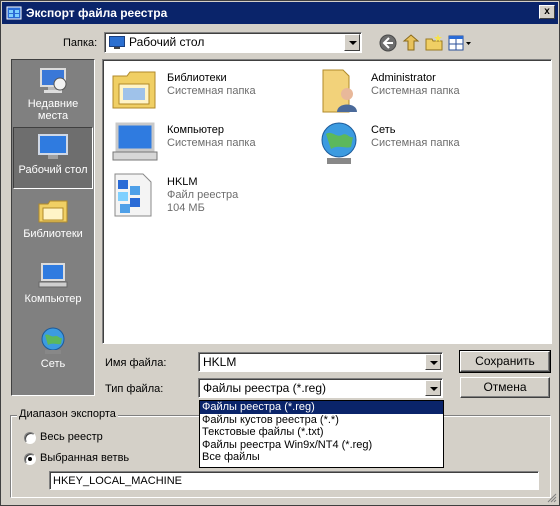 This screenshot has height=506, width=560. I want to click on libraries-icon, so click(53, 211).